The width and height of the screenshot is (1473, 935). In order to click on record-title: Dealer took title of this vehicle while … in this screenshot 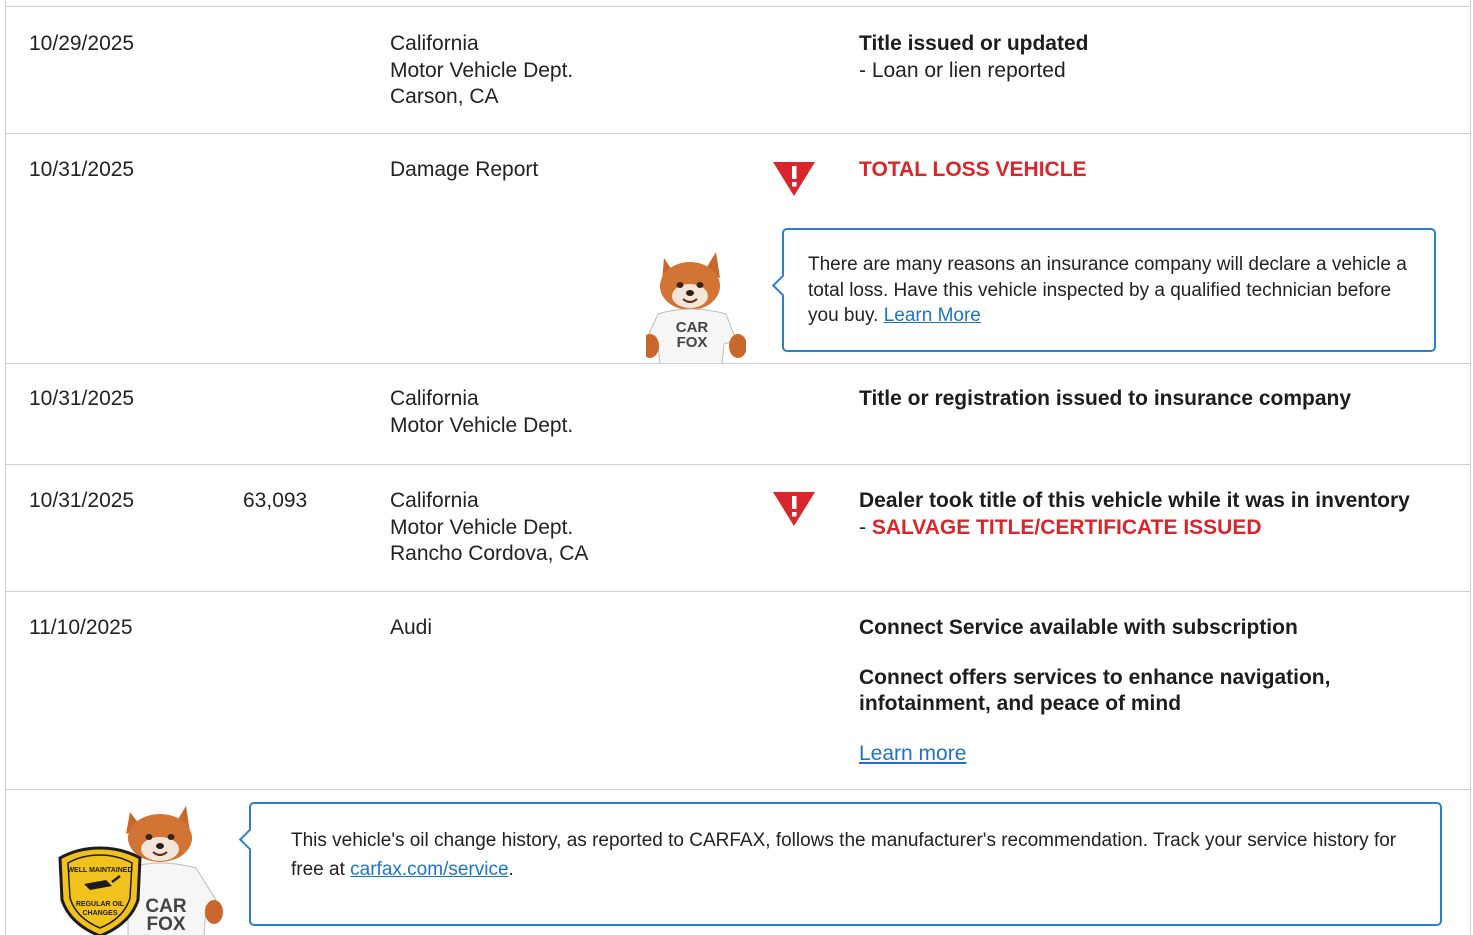, I will do `click(1134, 500)`.